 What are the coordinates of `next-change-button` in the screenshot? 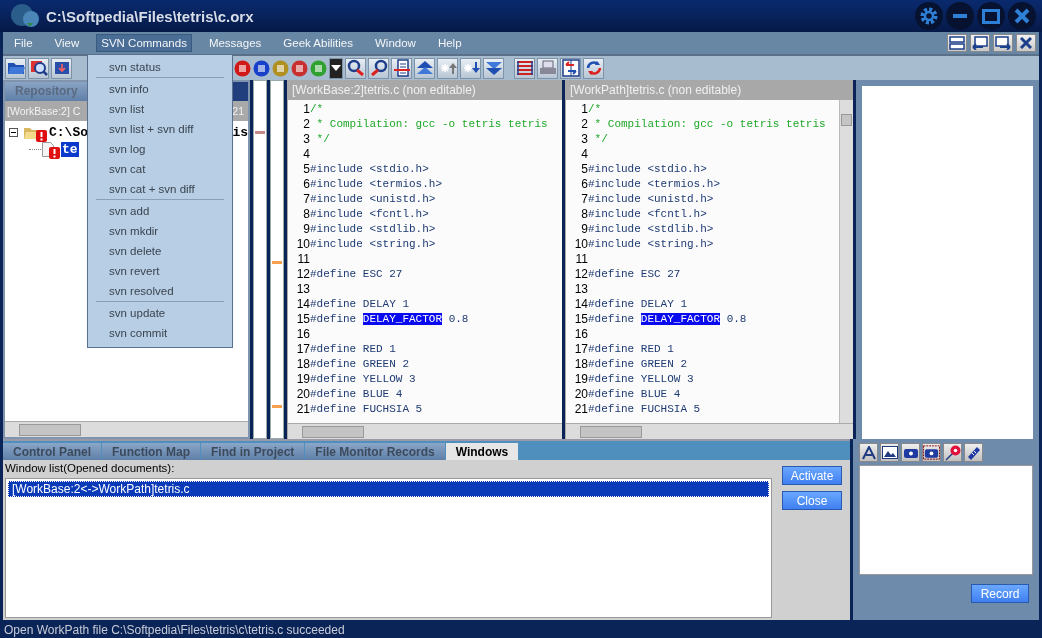 It's located at (470, 68).